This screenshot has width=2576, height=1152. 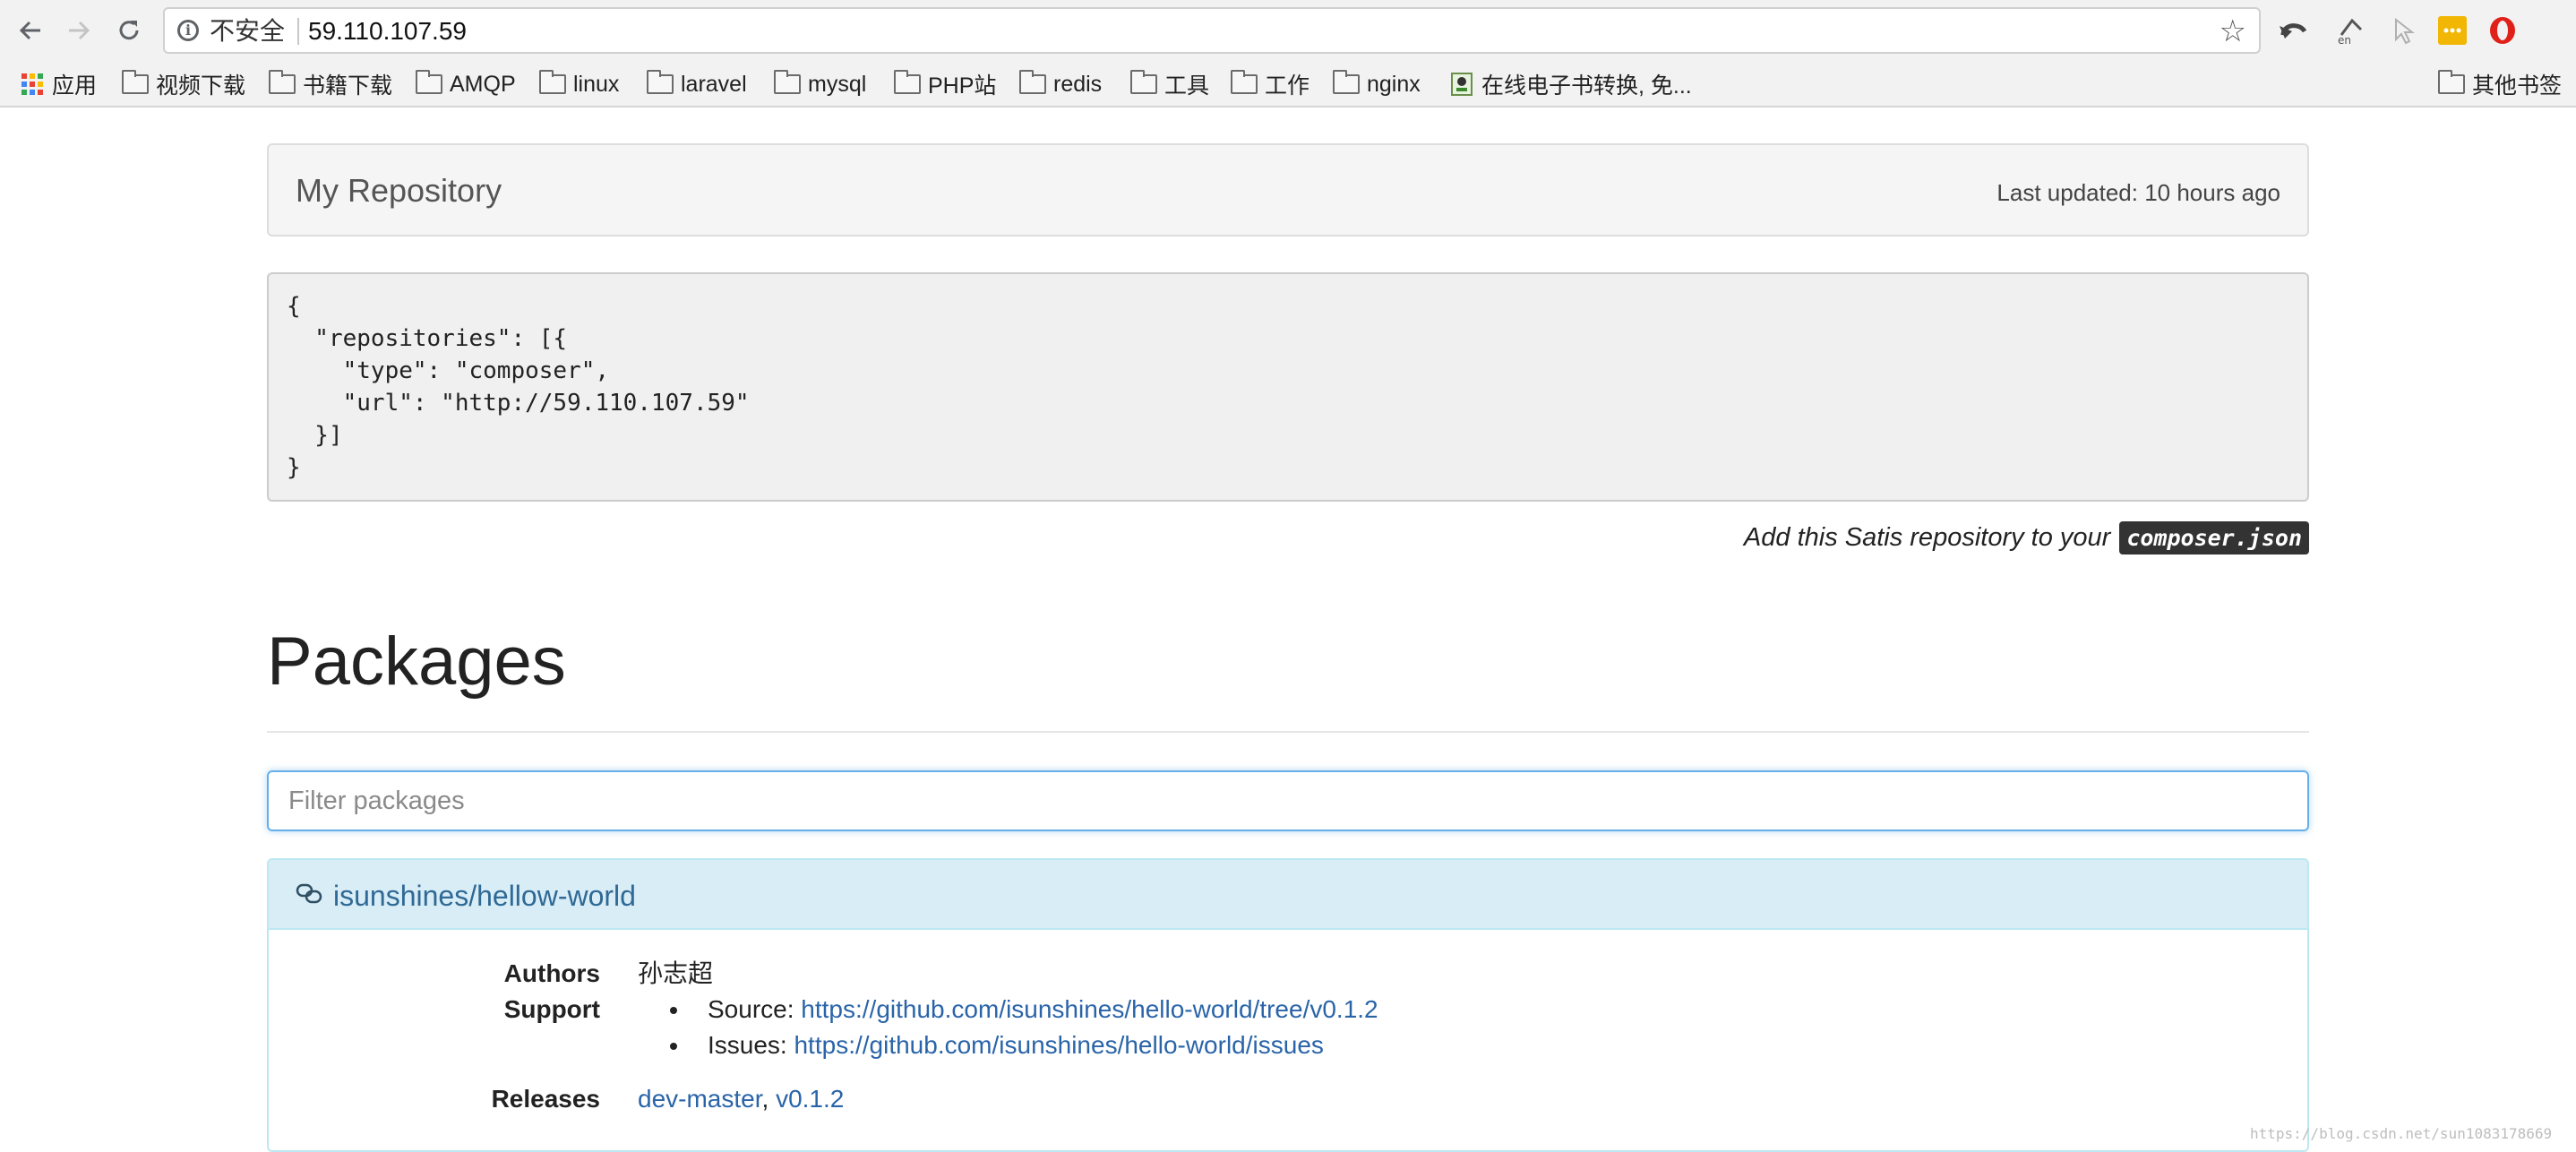 What do you see at coordinates (545, 1099) in the screenshot?
I see `releases-label: Releases` at bounding box center [545, 1099].